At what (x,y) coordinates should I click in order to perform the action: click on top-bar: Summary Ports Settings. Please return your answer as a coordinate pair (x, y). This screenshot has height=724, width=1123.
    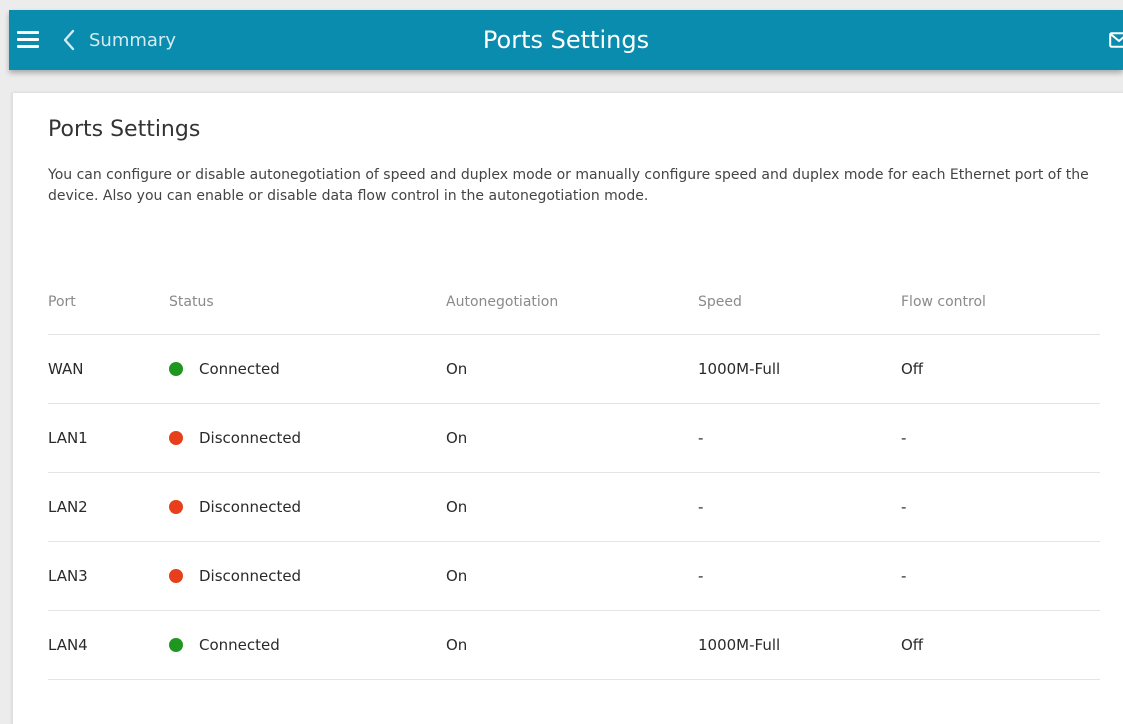
    Looking at the image, I should click on (566, 40).